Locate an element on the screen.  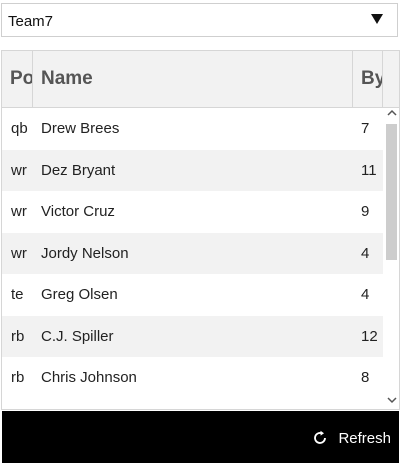
grid-header: Po Name By is located at coordinates (200, 79).